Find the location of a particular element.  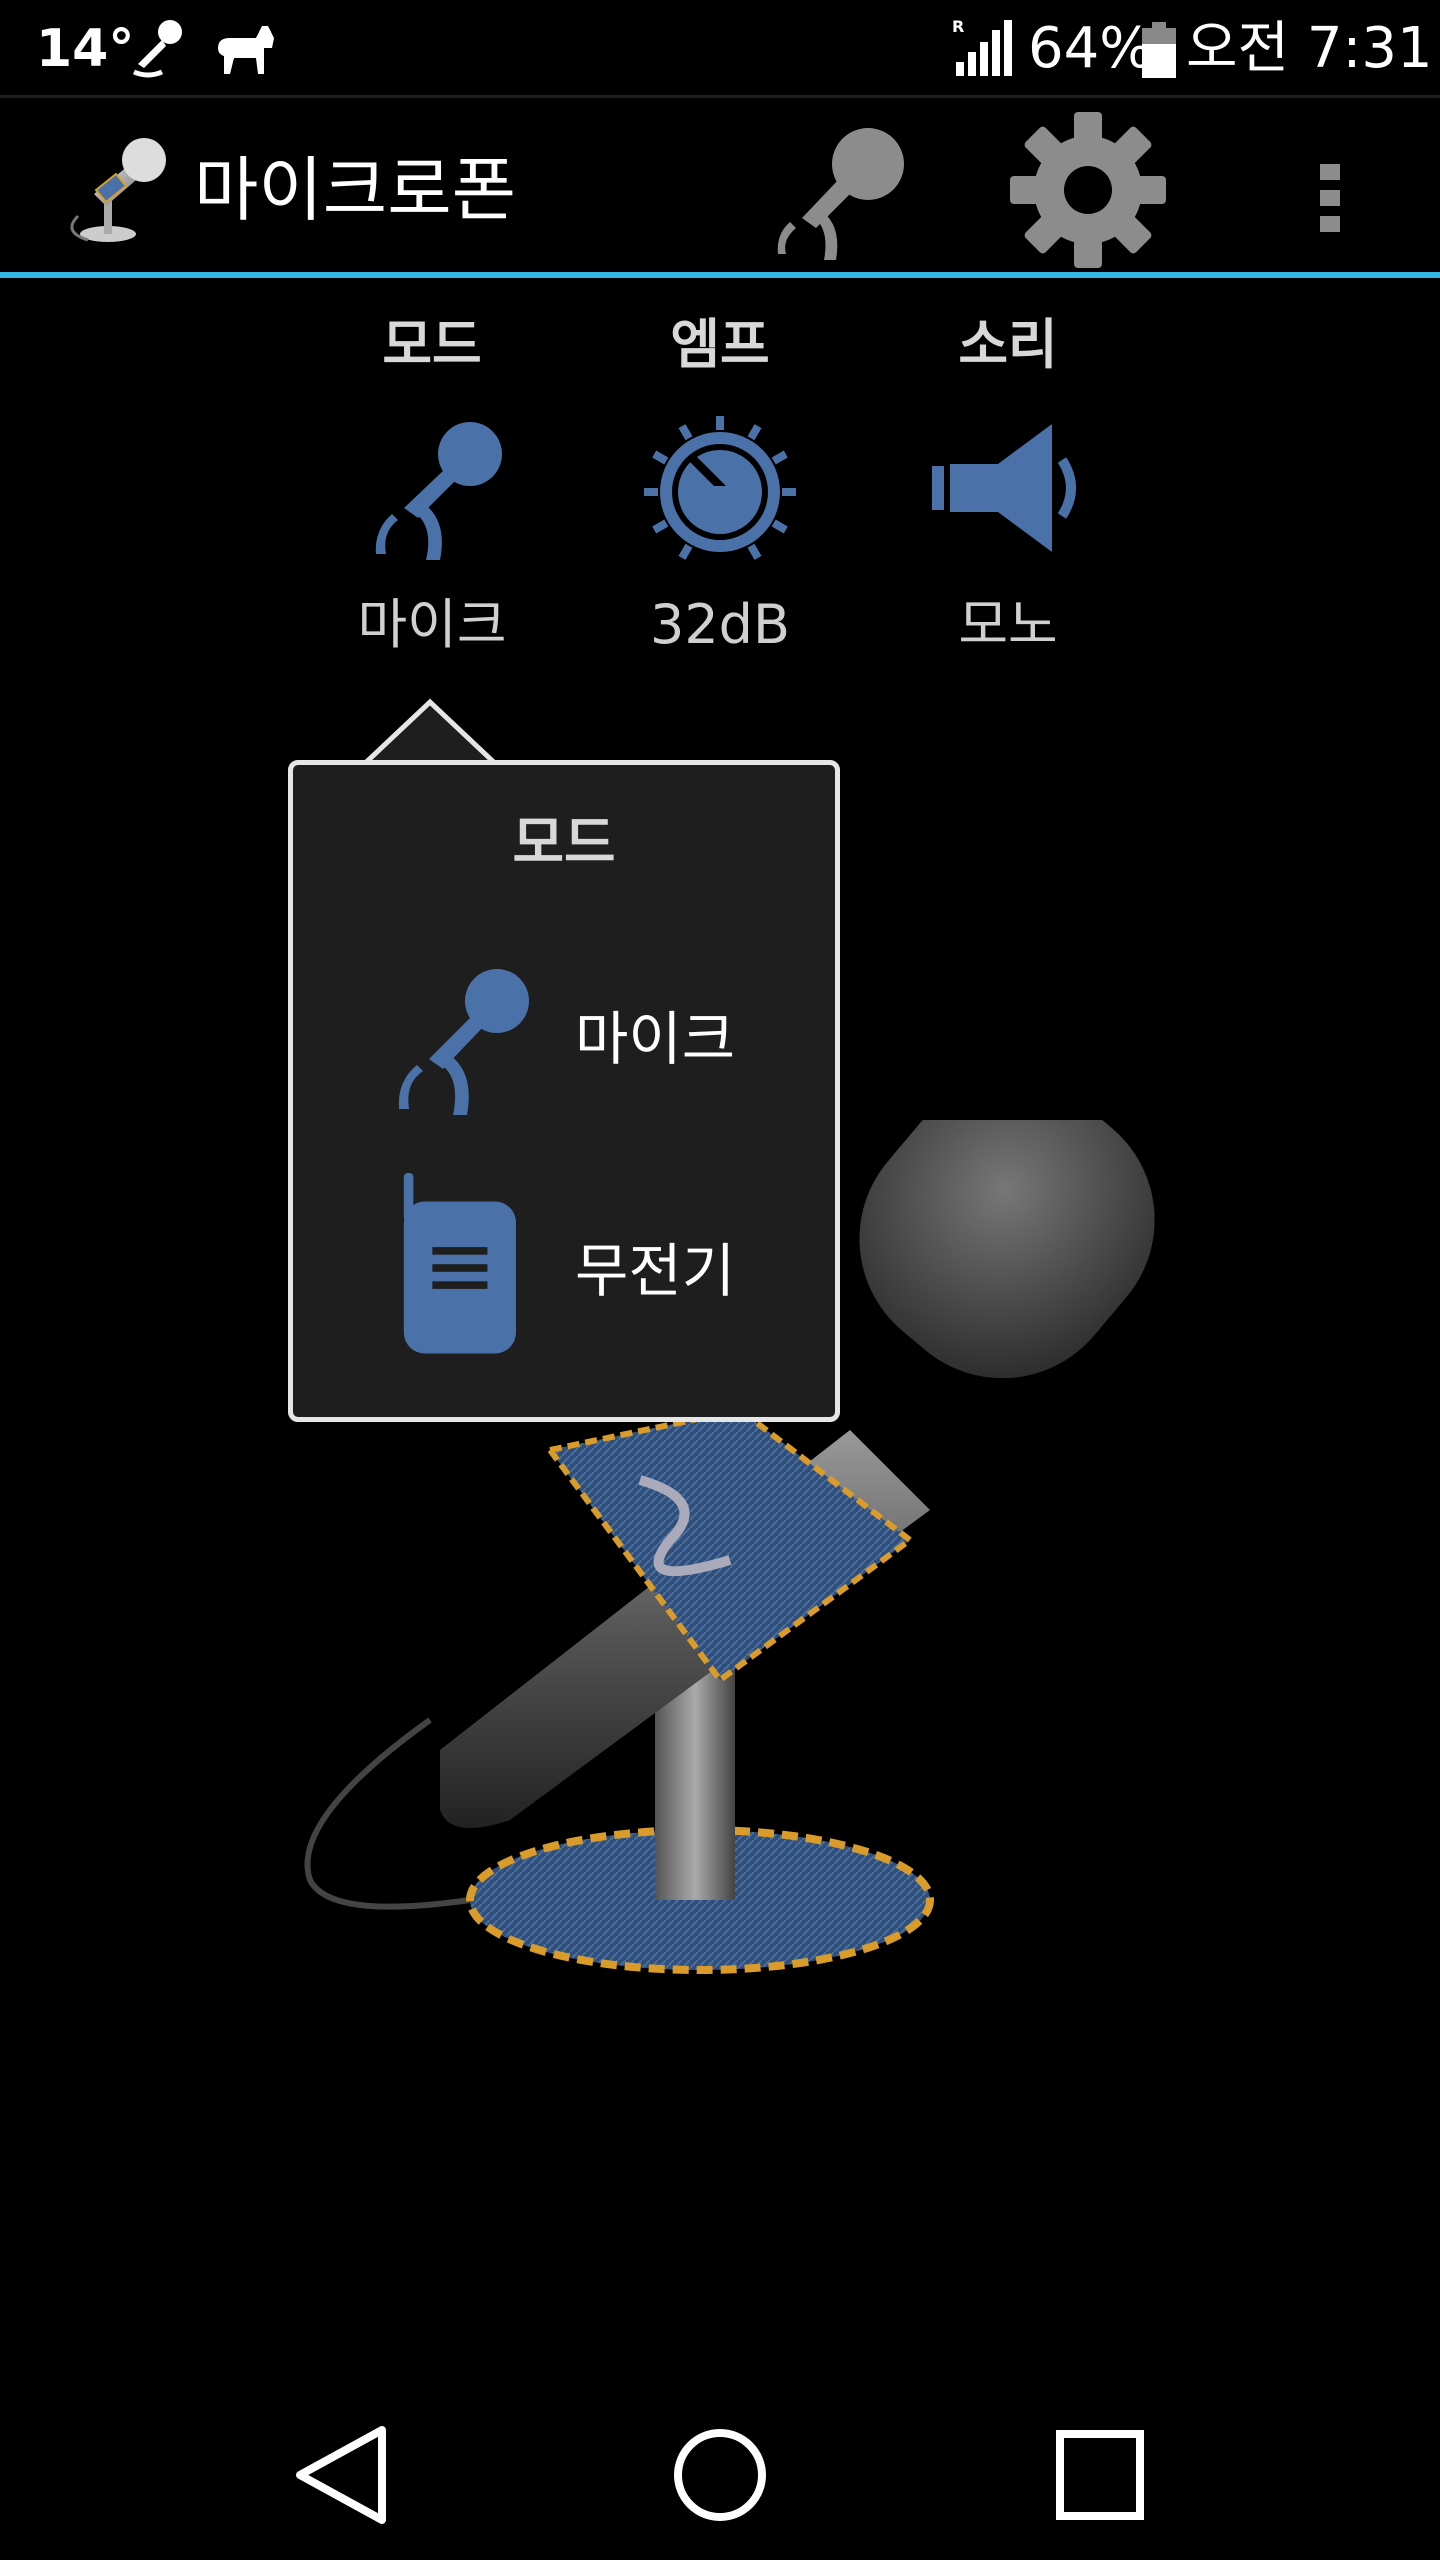

dog-notification-icon is located at coordinates (246, 50).